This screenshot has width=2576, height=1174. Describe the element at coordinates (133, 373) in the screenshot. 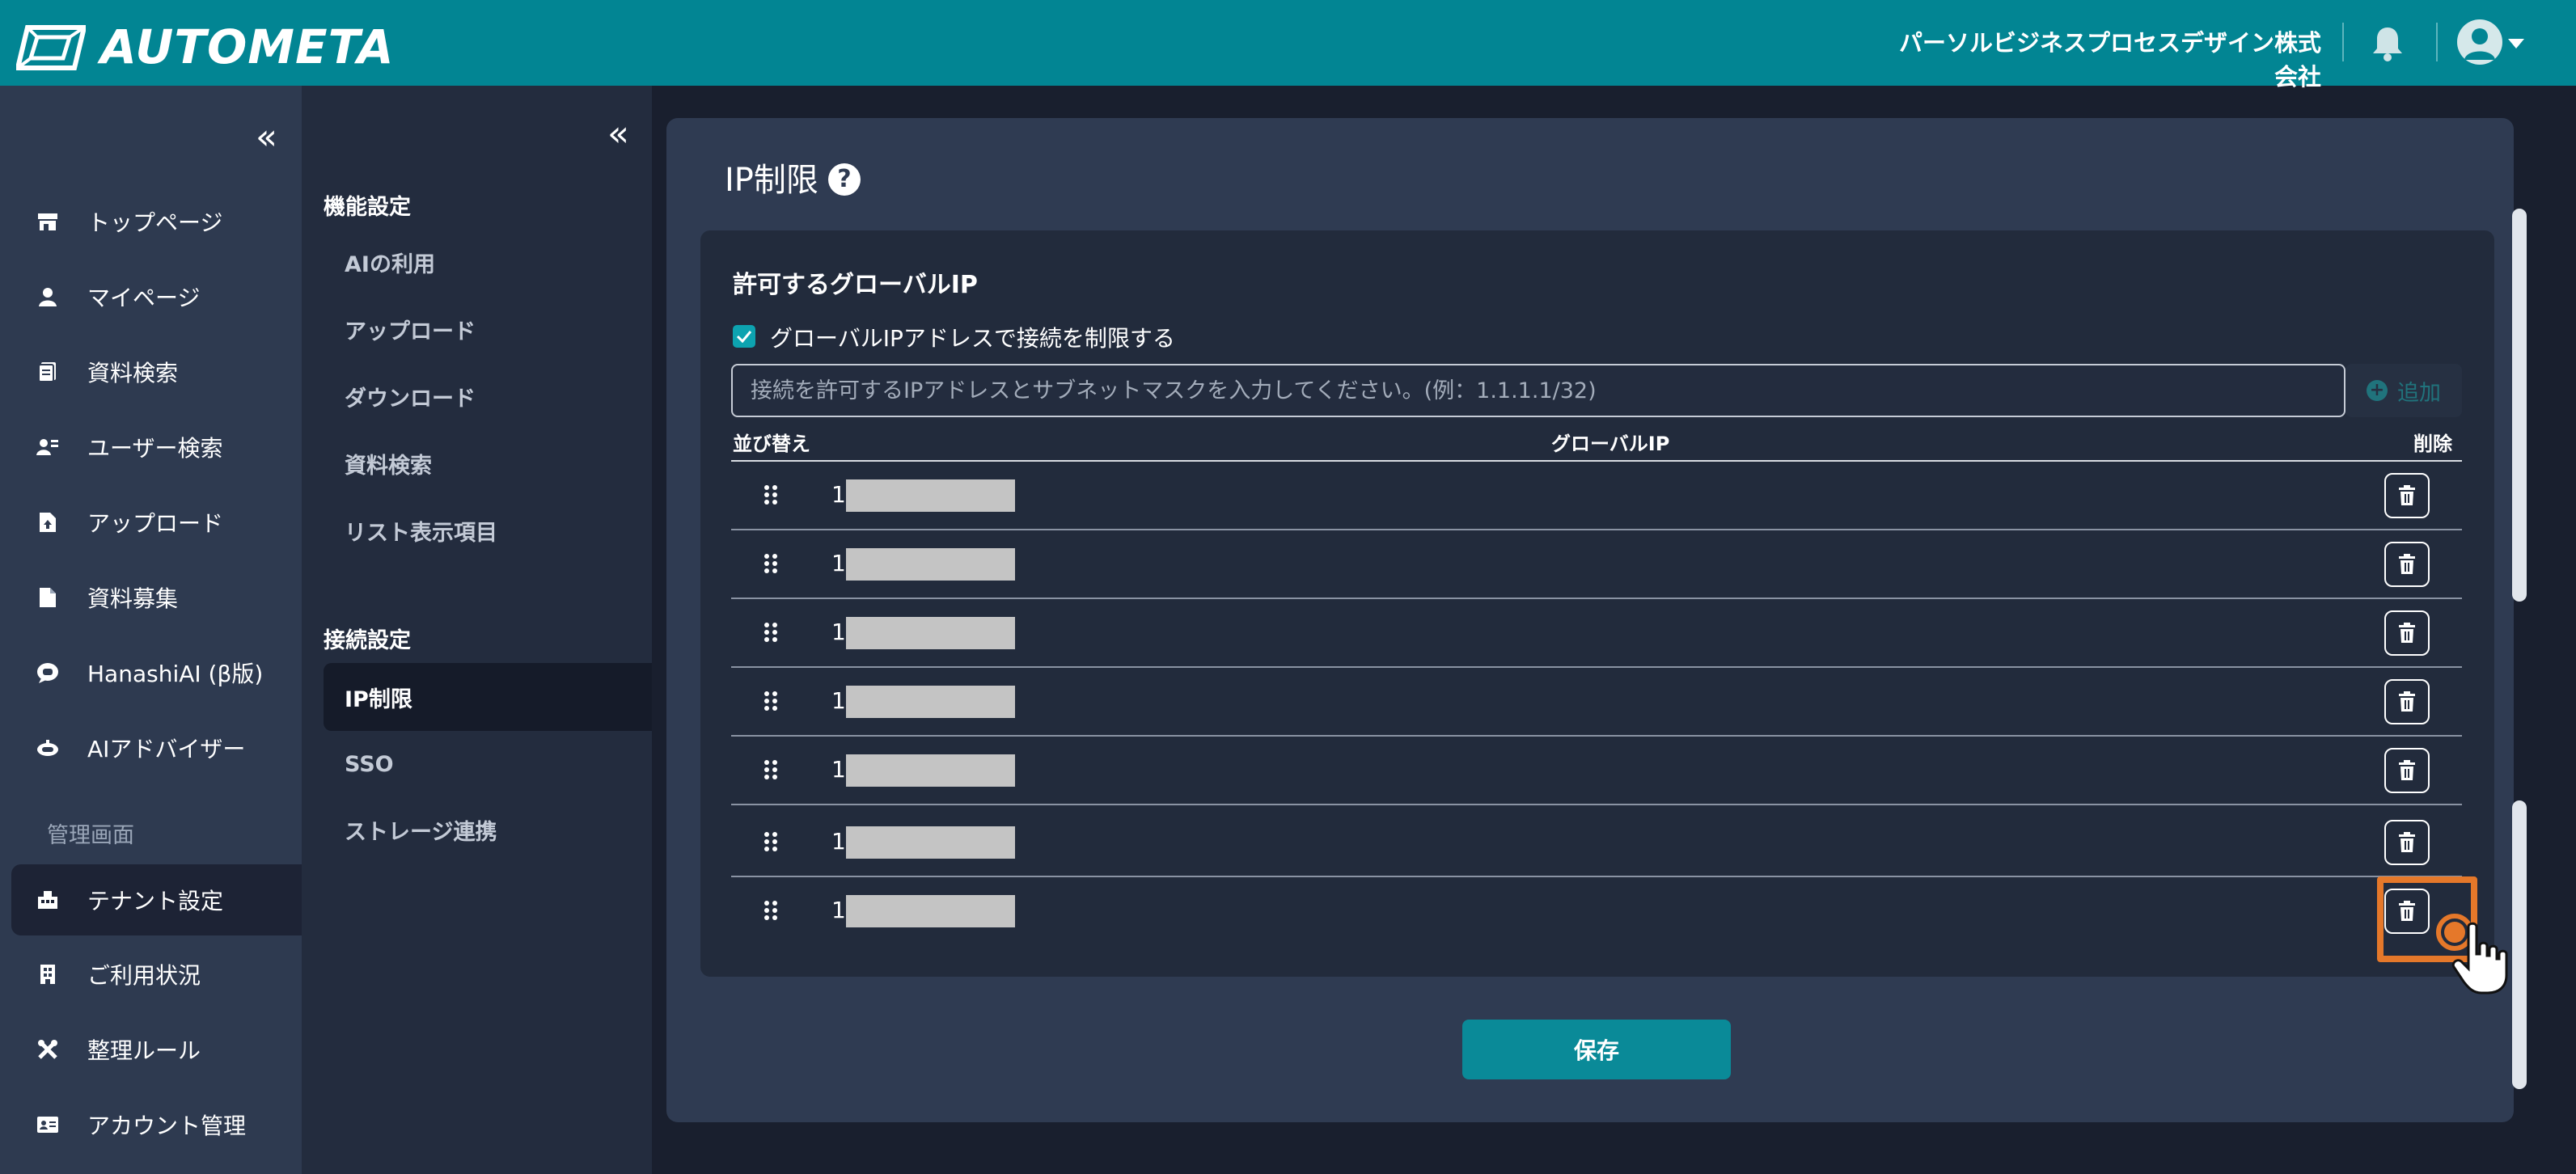

I see `sidebar-item-label: 資料検索` at that location.